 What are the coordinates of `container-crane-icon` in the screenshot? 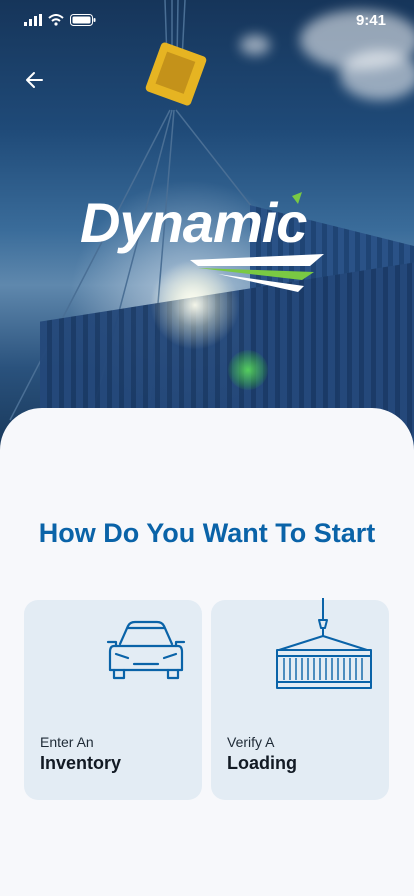 It's located at (324, 643).